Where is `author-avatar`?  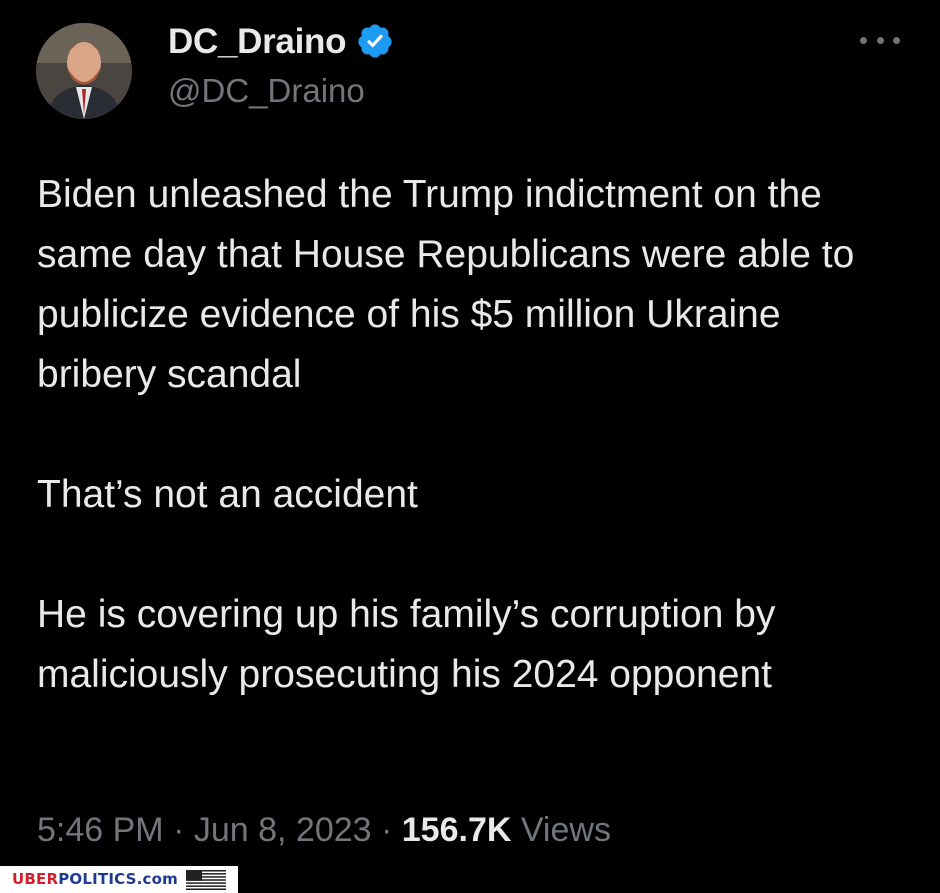 author-avatar is located at coordinates (84, 71).